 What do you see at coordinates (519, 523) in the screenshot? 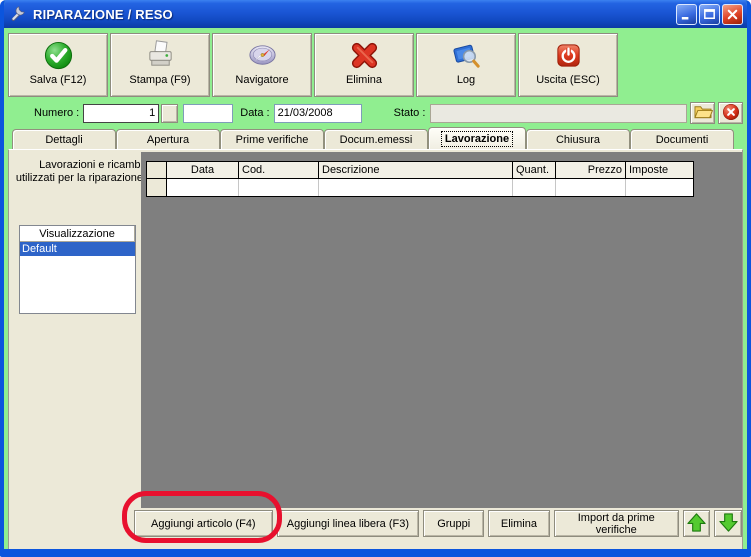
I see `delete-row-button: Elimina` at bounding box center [519, 523].